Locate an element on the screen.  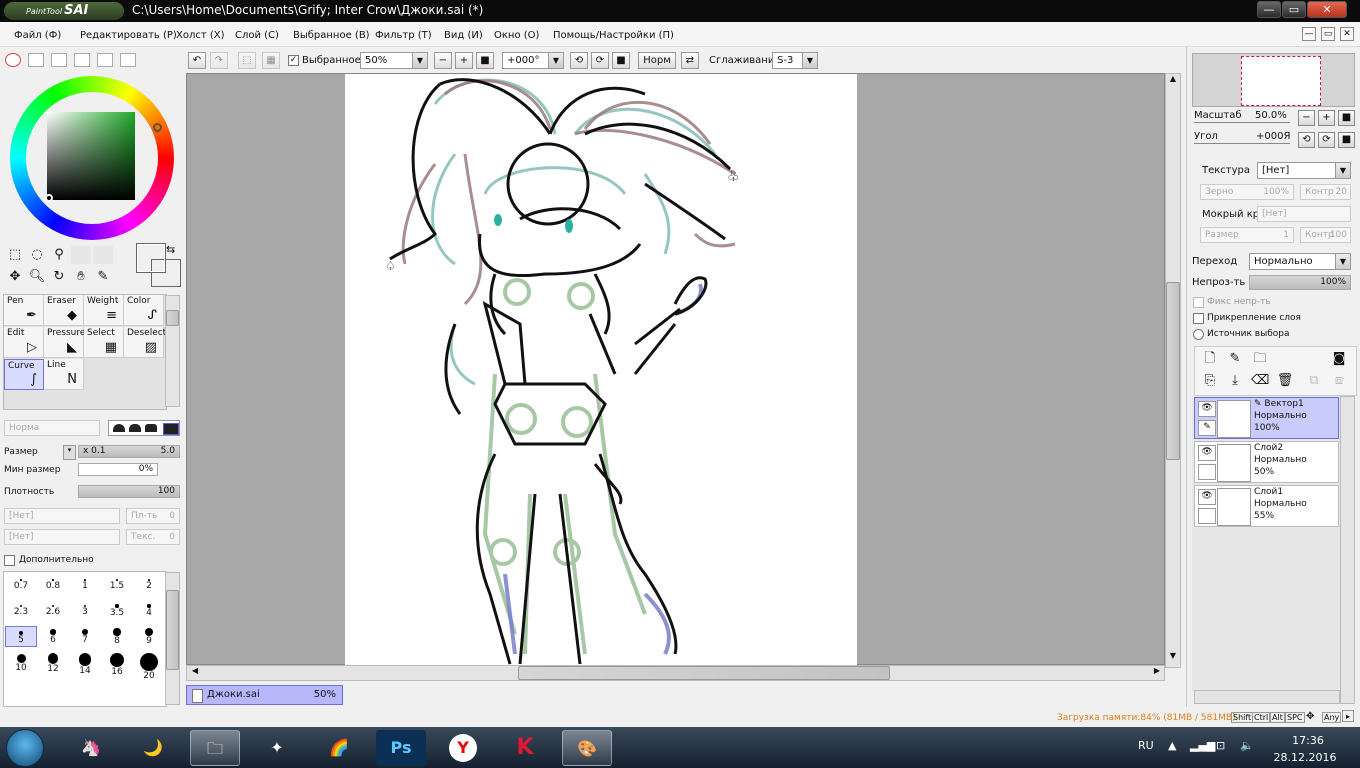
layer-opacity-slider: 100% is located at coordinates (1300, 282).